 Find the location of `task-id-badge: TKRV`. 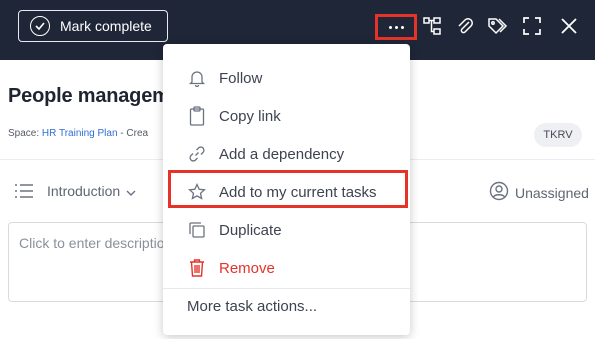

task-id-badge: TKRV is located at coordinates (558, 135).